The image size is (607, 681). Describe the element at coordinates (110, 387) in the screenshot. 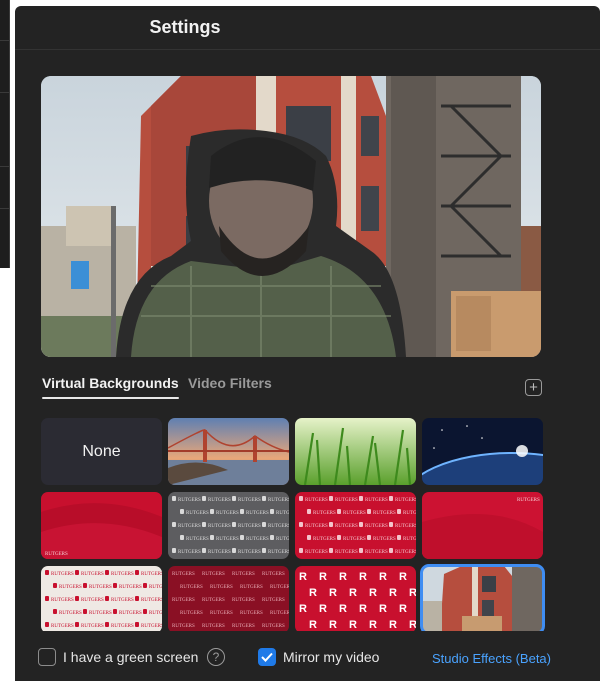

I see `tab-virtual-backgrounds: Virtual Backgrounds` at that location.